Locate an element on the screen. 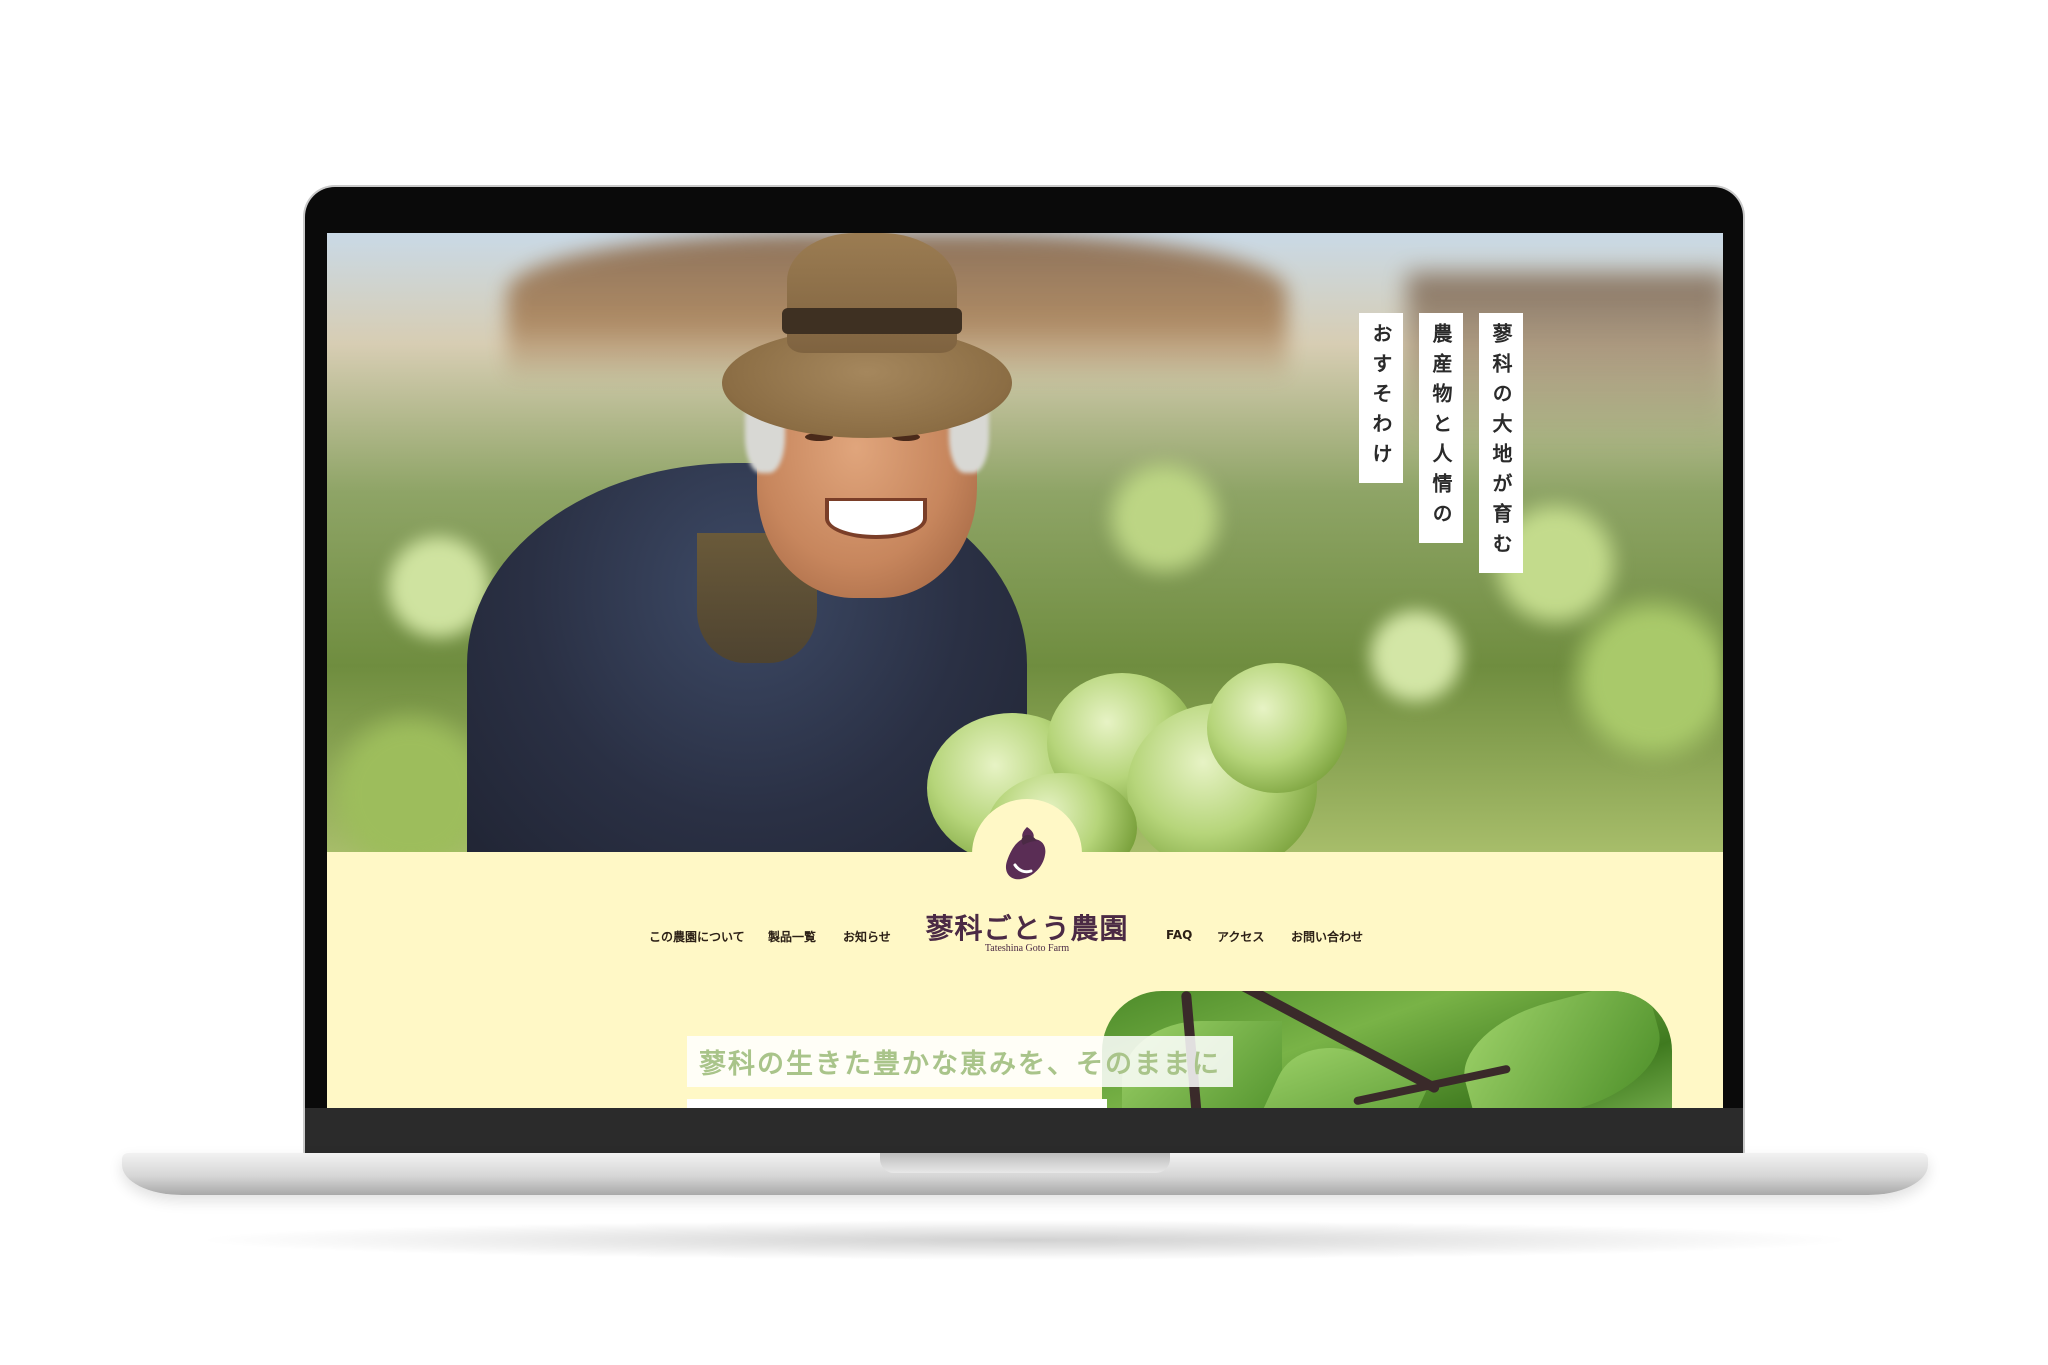  nav-products: 製品一覧 is located at coordinates (792, 936).